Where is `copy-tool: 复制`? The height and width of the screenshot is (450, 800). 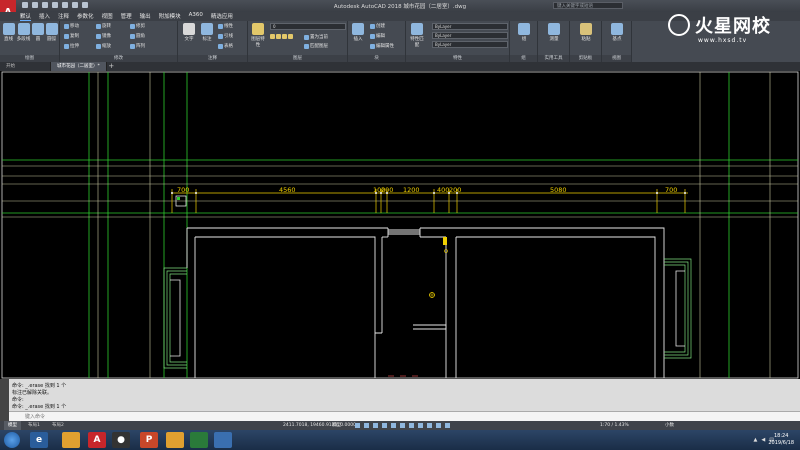 copy-tool: 复制 is located at coordinates (71, 36).